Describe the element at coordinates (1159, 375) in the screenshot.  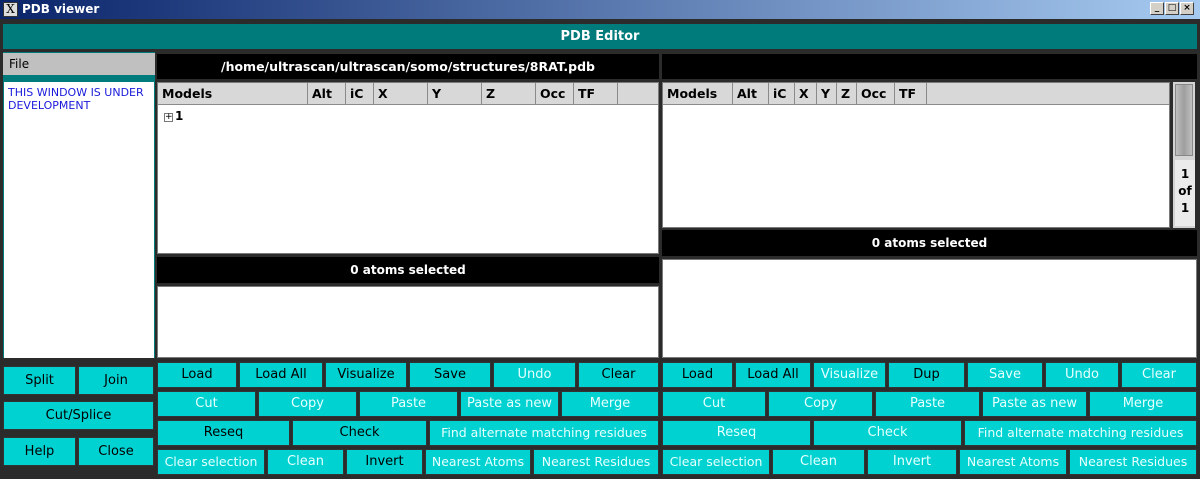
I see `p2-clear-button: Clear` at that location.